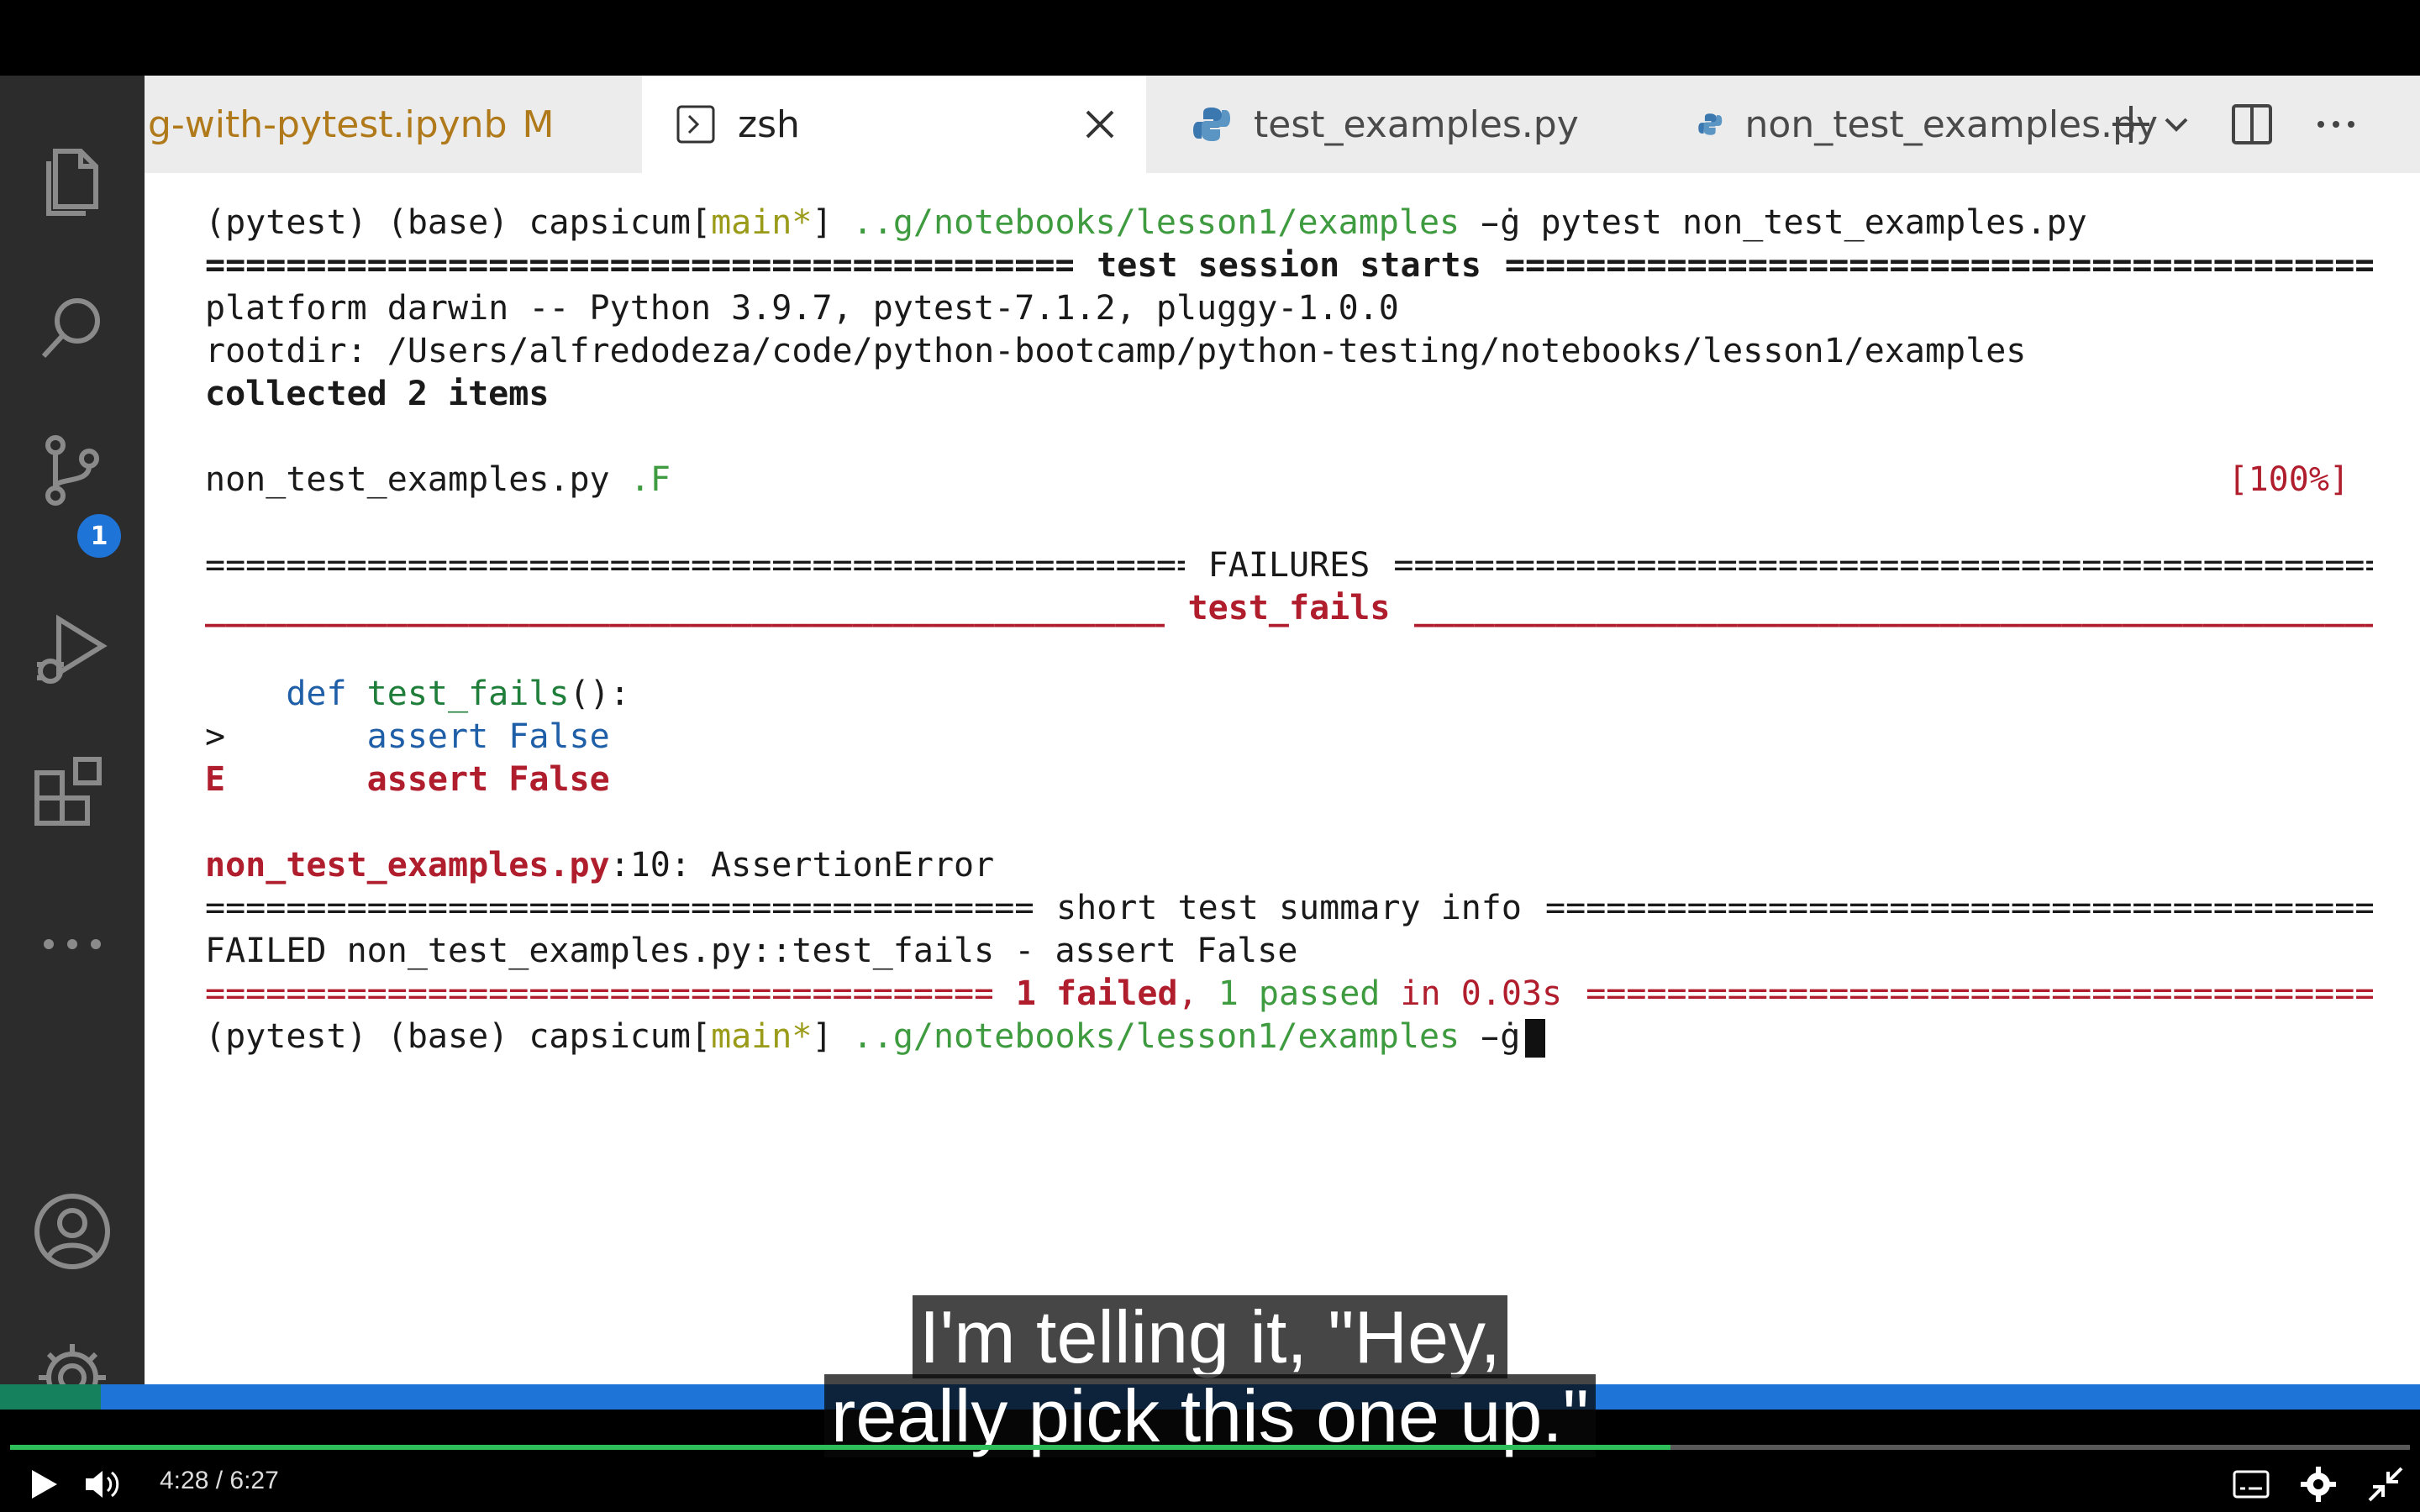 The height and width of the screenshot is (1512, 2420). What do you see at coordinates (377, 394) in the screenshot?
I see `collected-line: collected 2 items` at bounding box center [377, 394].